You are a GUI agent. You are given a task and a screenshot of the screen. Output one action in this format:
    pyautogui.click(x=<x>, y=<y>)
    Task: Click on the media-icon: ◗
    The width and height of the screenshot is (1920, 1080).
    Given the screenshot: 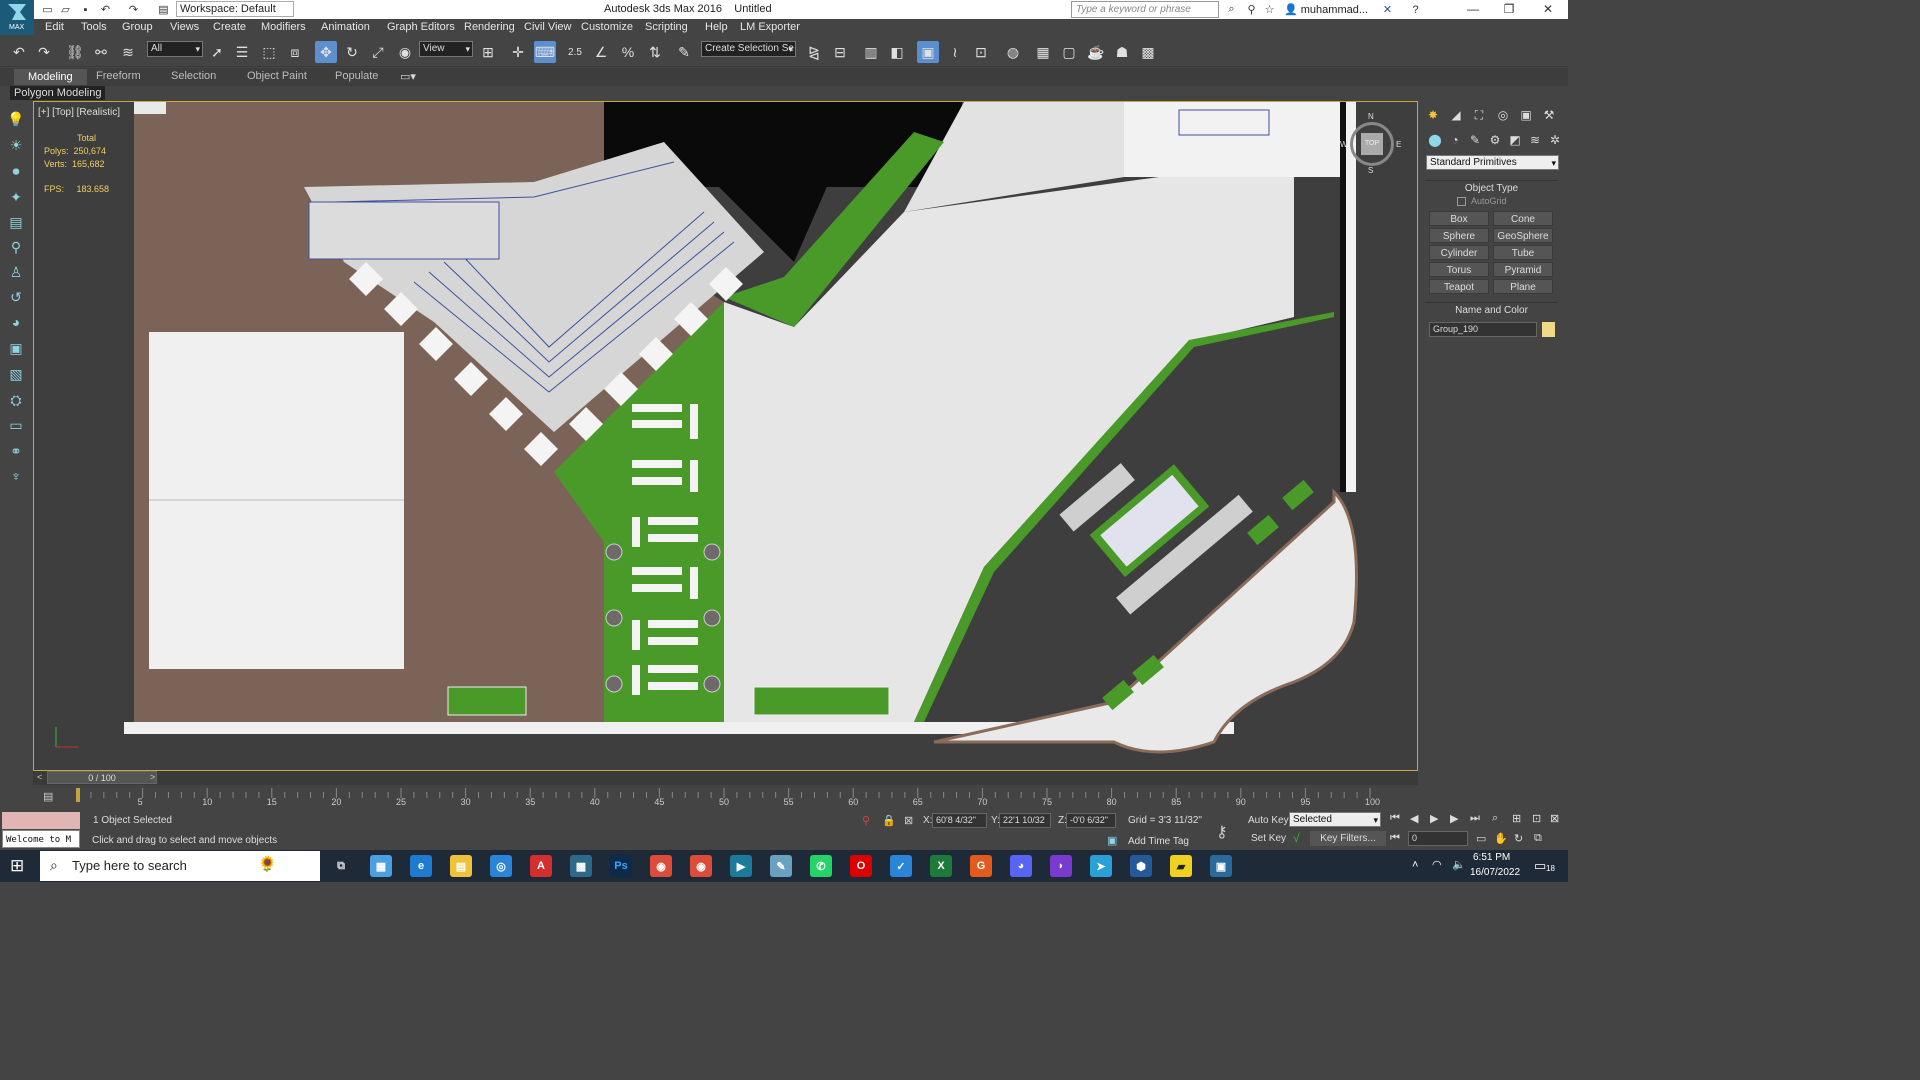 What is the action you would take?
    pyautogui.click(x=1061, y=866)
    